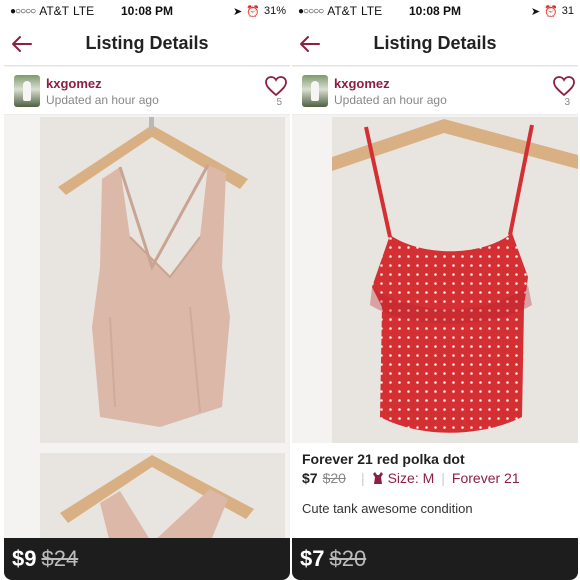 The image size is (580, 580). What do you see at coordinates (383, 459) in the screenshot?
I see `item-title: Forever 21 red polka dot` at bounding box center [383, 459].